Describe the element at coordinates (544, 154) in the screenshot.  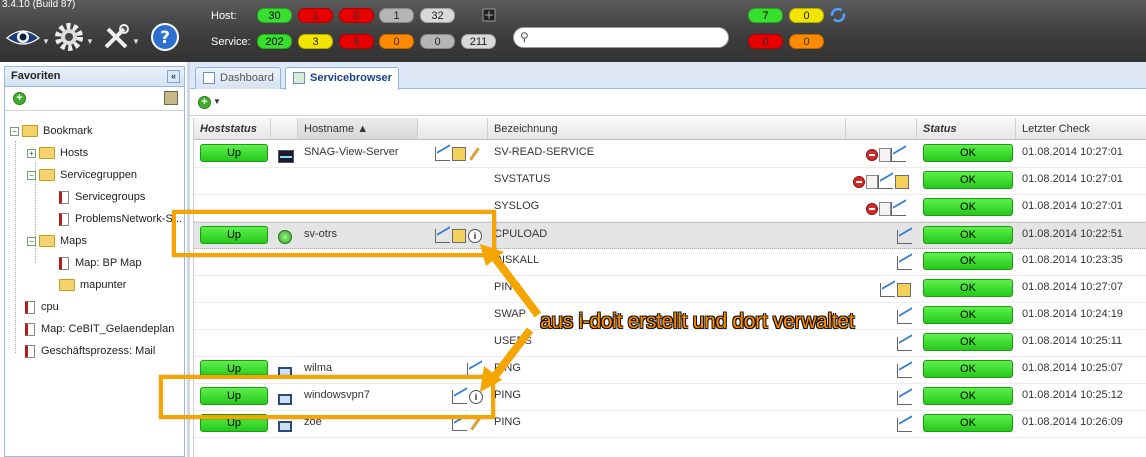
I see `service-name-cell: SV-READ-SERVICE` at that location.